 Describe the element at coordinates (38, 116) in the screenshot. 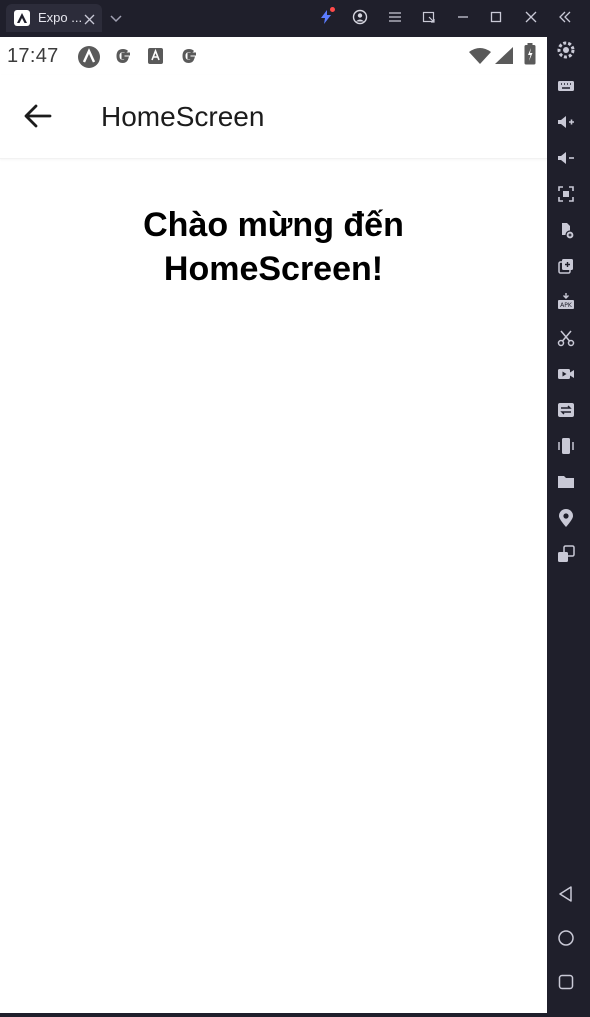

I see `back-arrow-icon` at that location.